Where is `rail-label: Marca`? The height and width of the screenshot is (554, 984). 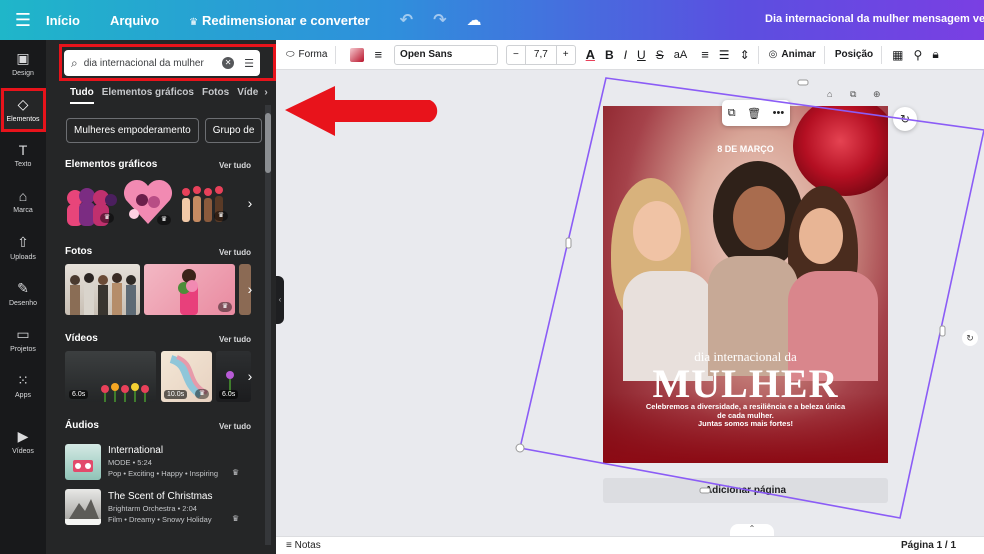 rail-label: Marca is located at coordinates (23, 210).